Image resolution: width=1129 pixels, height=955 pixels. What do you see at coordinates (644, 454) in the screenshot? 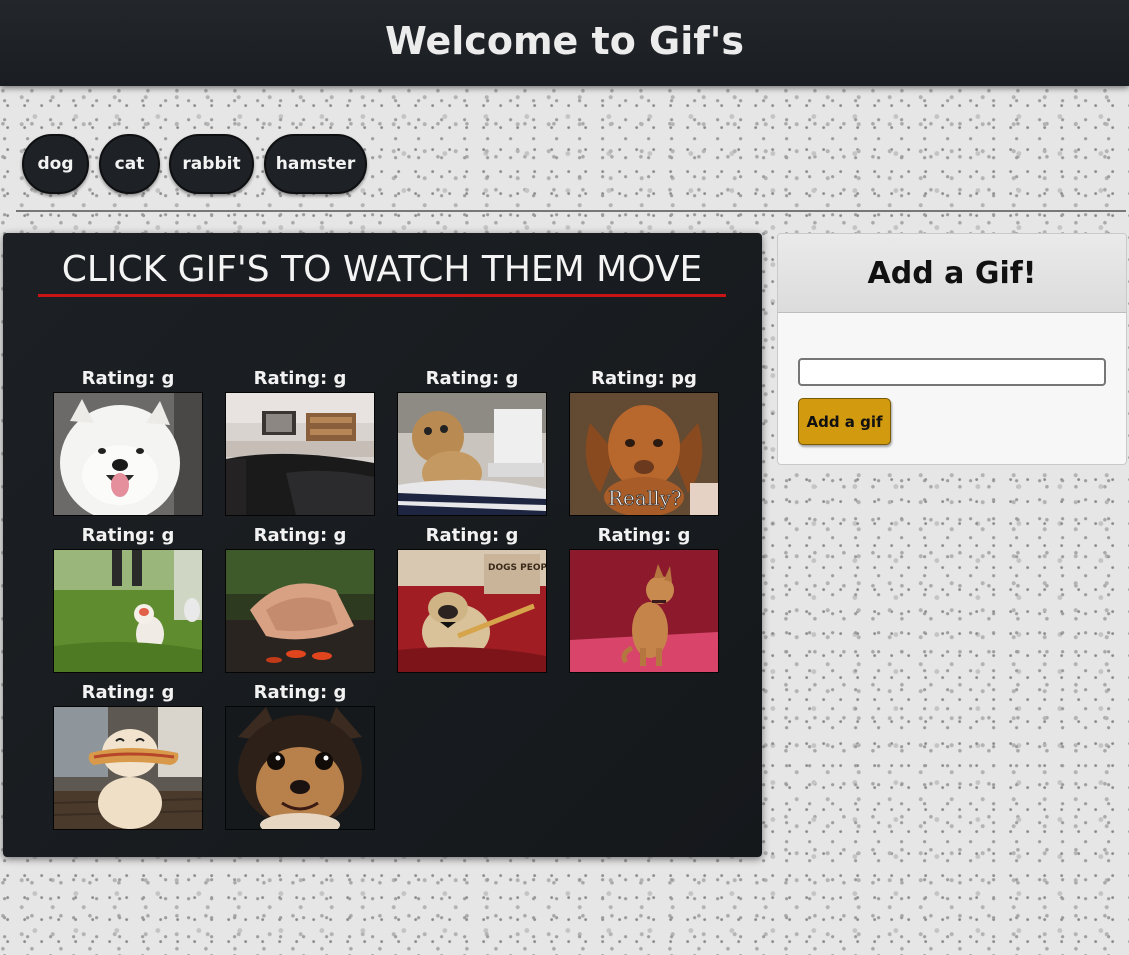
I see `gif-image-really-dog: Really?` at bounding box center [644, 454].